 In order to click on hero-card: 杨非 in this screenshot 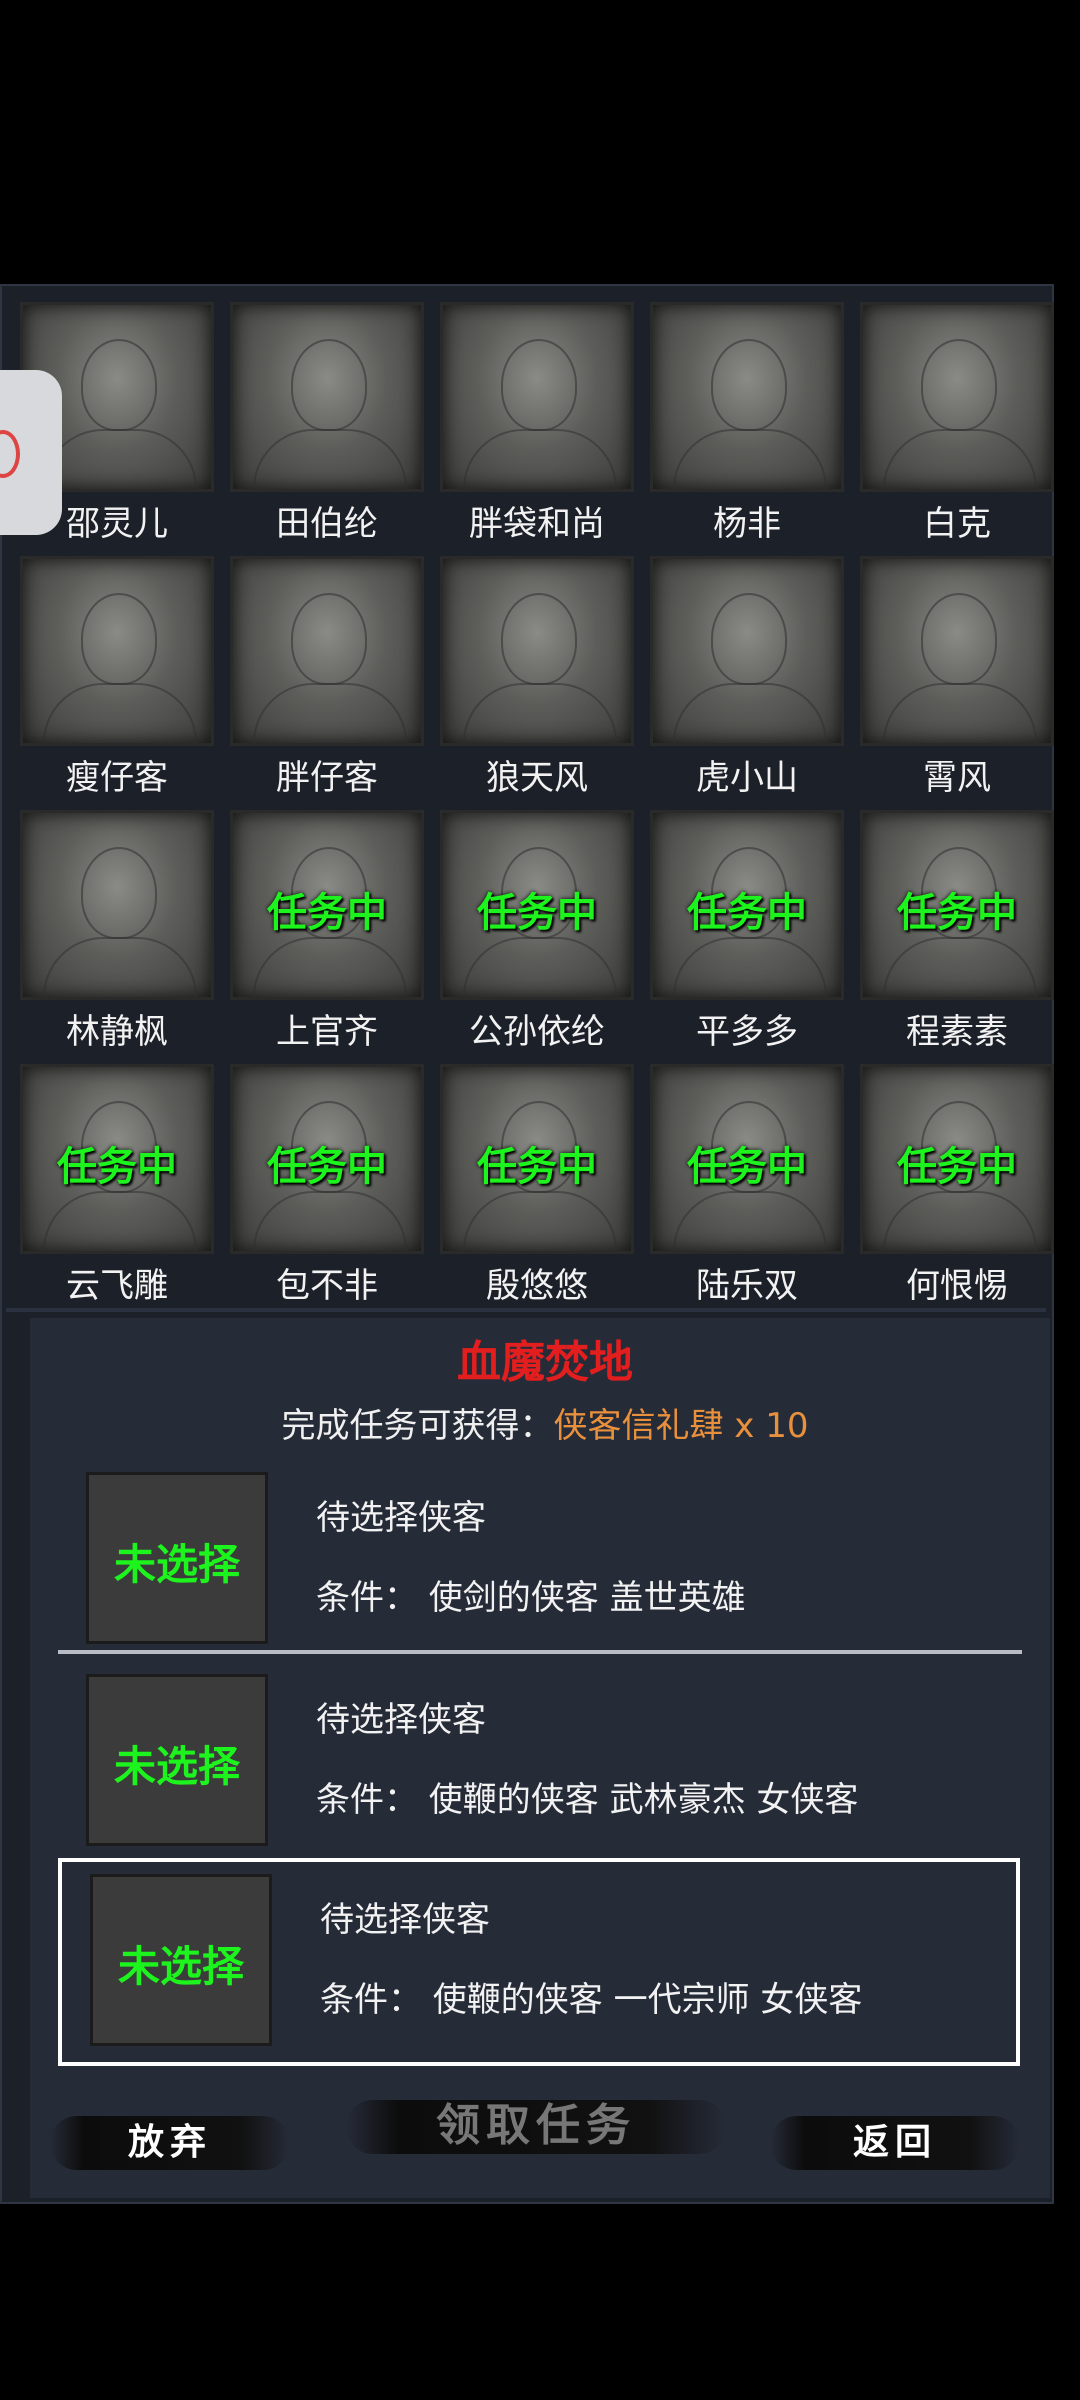, I will do `click(747, 425)`.